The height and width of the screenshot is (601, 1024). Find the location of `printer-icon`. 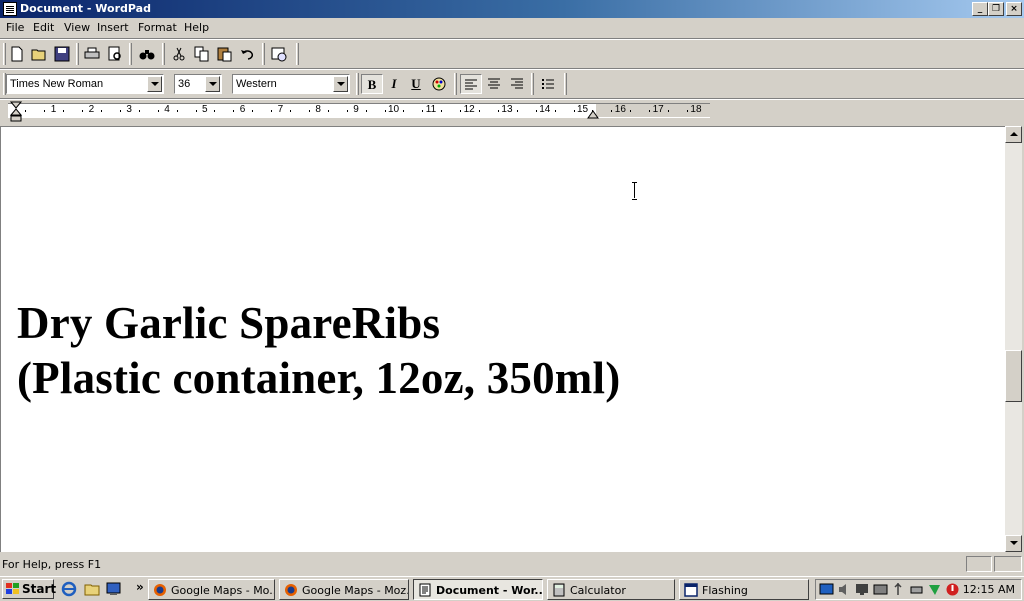

printer-icon is located at coordinates (92, 53).